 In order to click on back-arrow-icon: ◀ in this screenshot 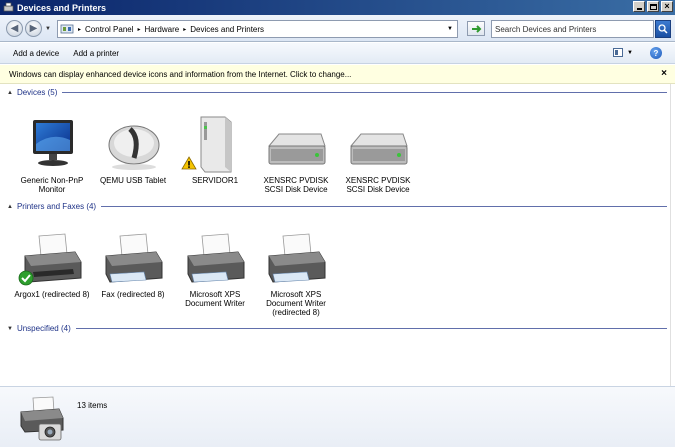, I will do `click(14, 28)`.